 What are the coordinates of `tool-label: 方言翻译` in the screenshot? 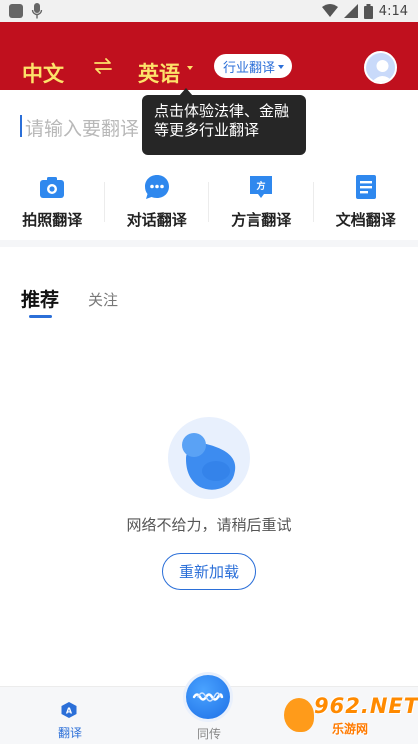 It's located at (261, 220).